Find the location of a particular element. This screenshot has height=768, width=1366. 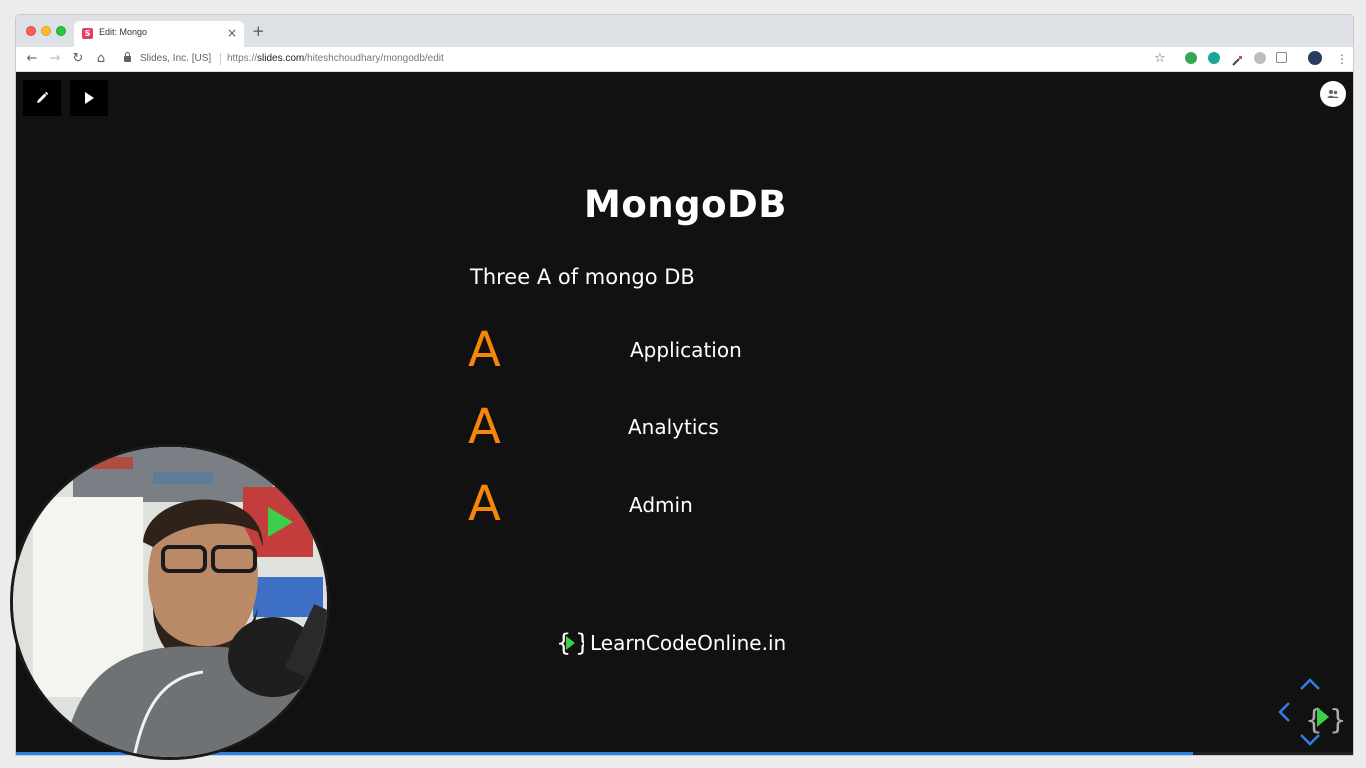

nav-down-arrow-icon is located at coordinates (1310, 740).